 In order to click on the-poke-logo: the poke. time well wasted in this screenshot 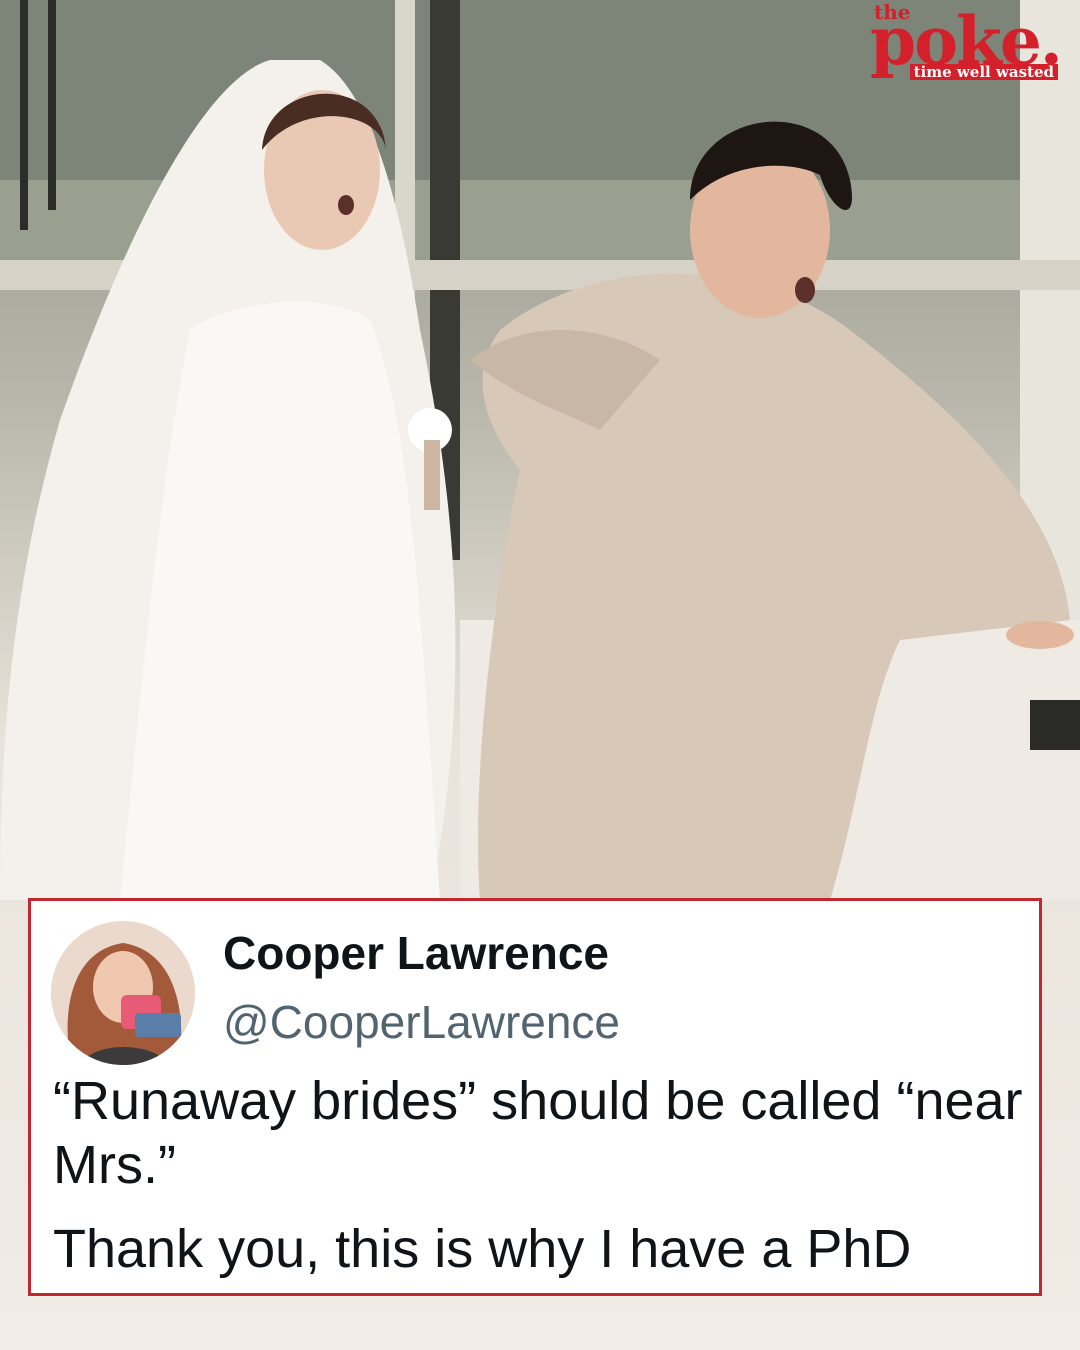, I will do `click(966, 44)`.